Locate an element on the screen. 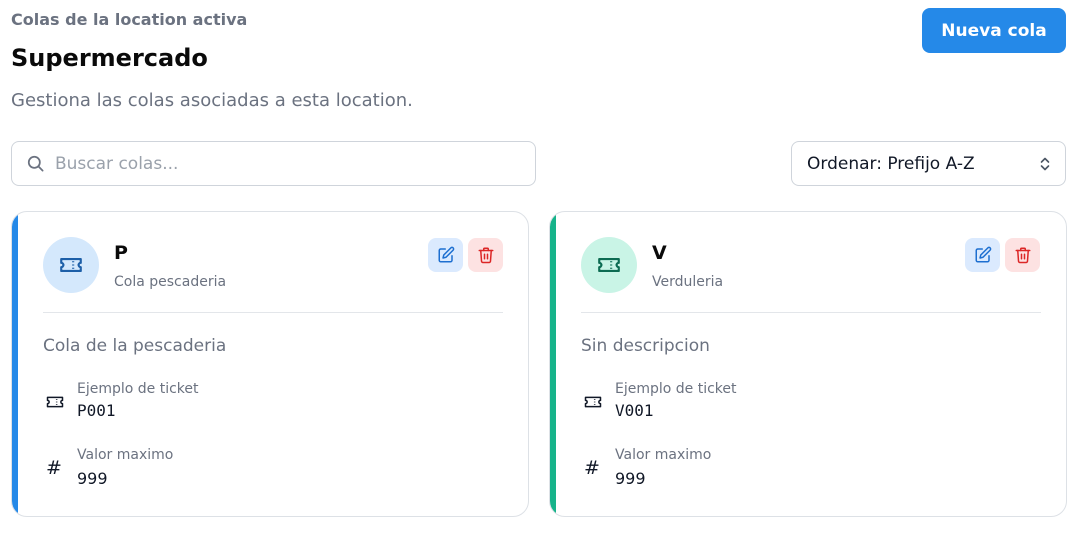 Image resolution: width=1086 pixels, height=559 pixels. ticket-example-value: P001 is located at coordinates (96, 410).